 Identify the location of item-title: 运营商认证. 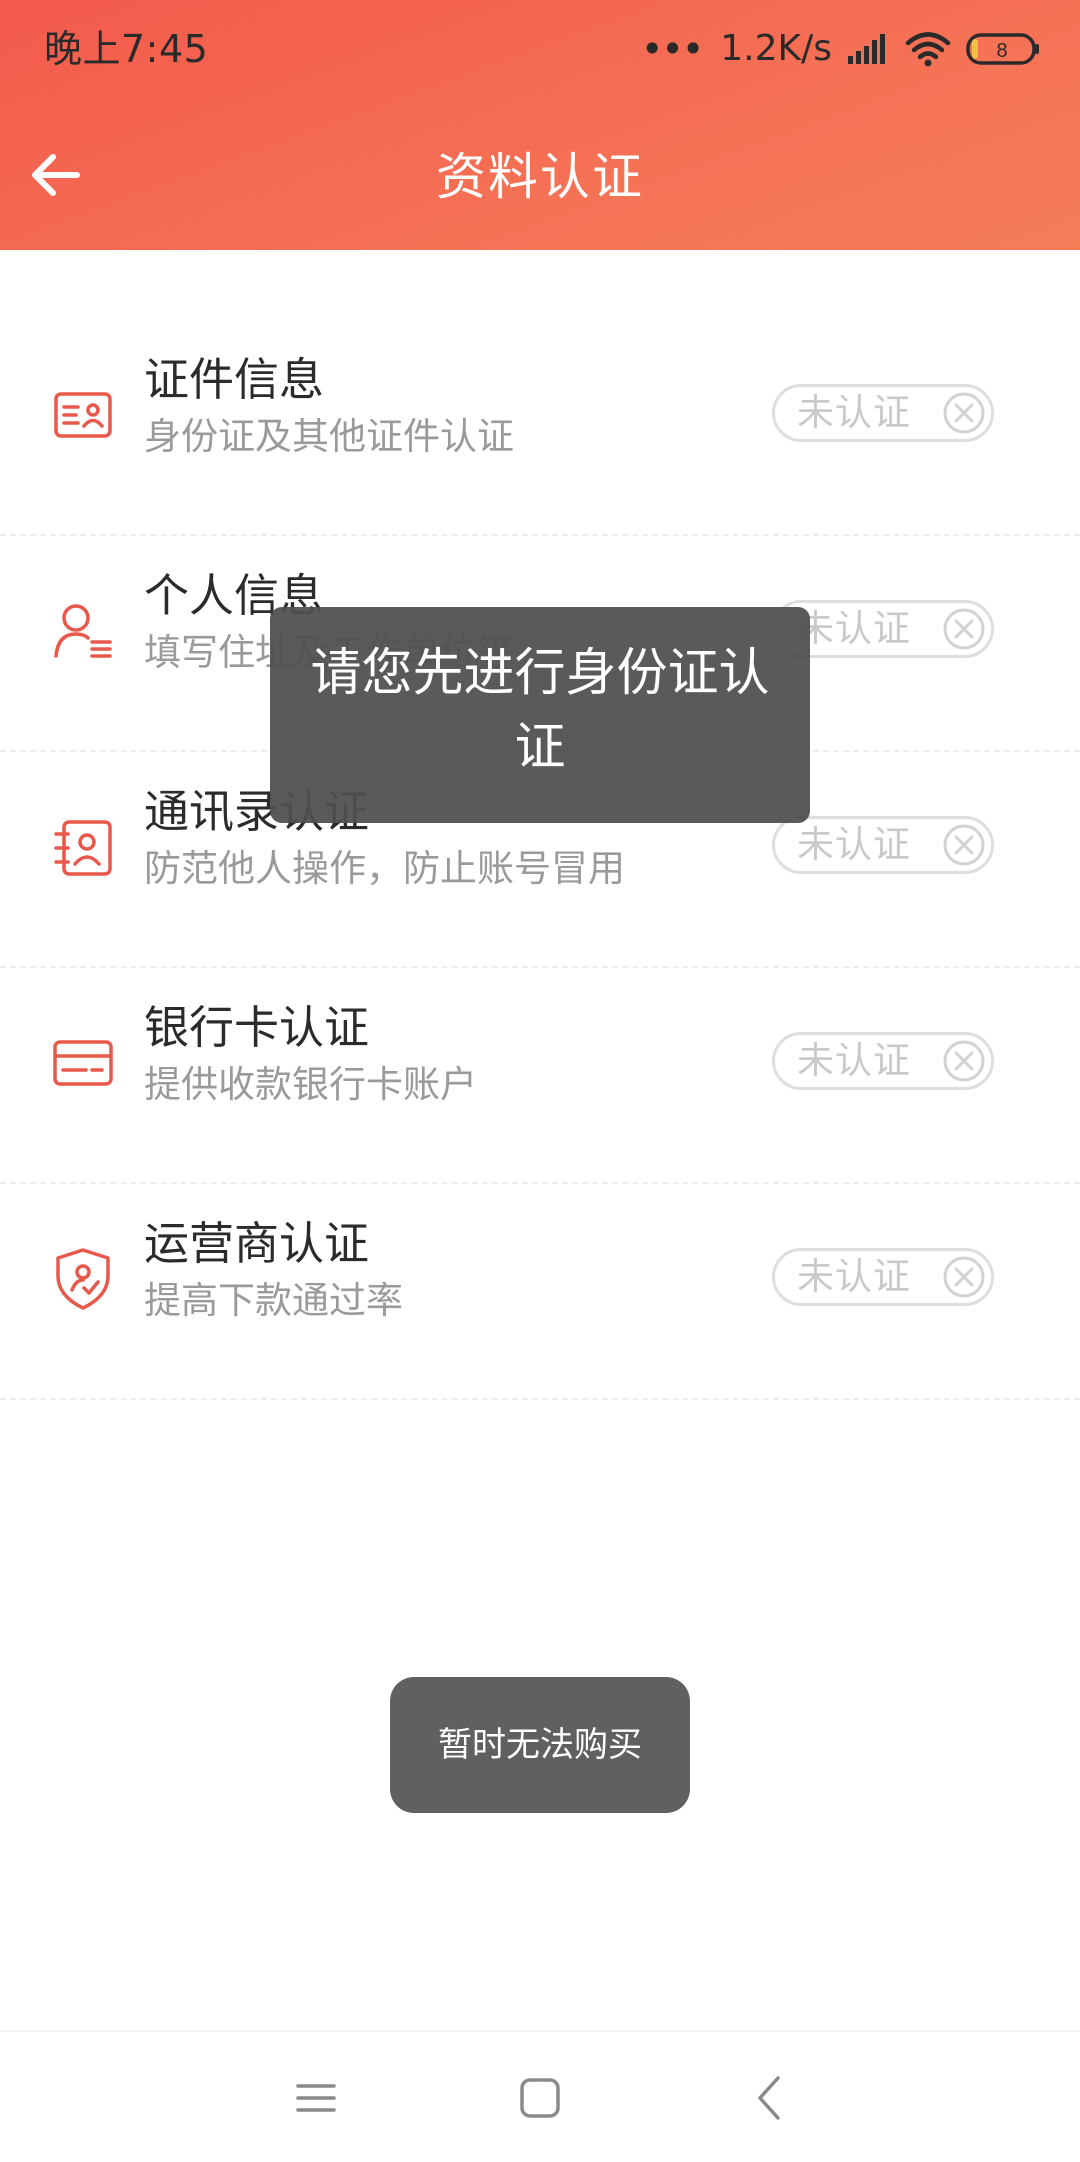
(257, 1243).